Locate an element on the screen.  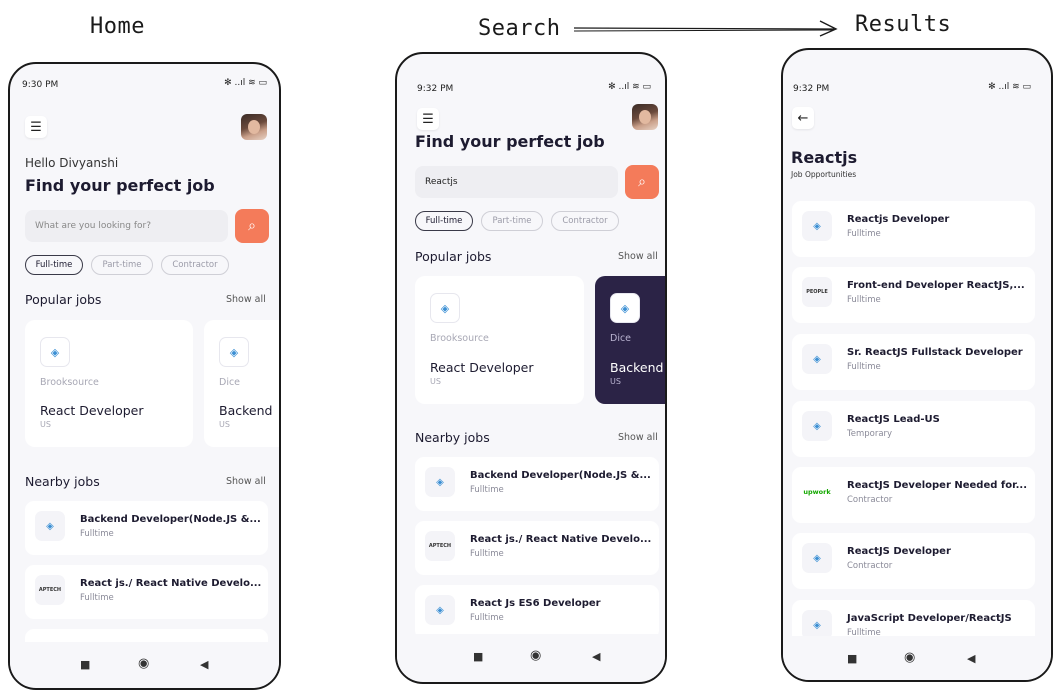
job-title: Reactjs Developer is located at coordinates (898, 219).